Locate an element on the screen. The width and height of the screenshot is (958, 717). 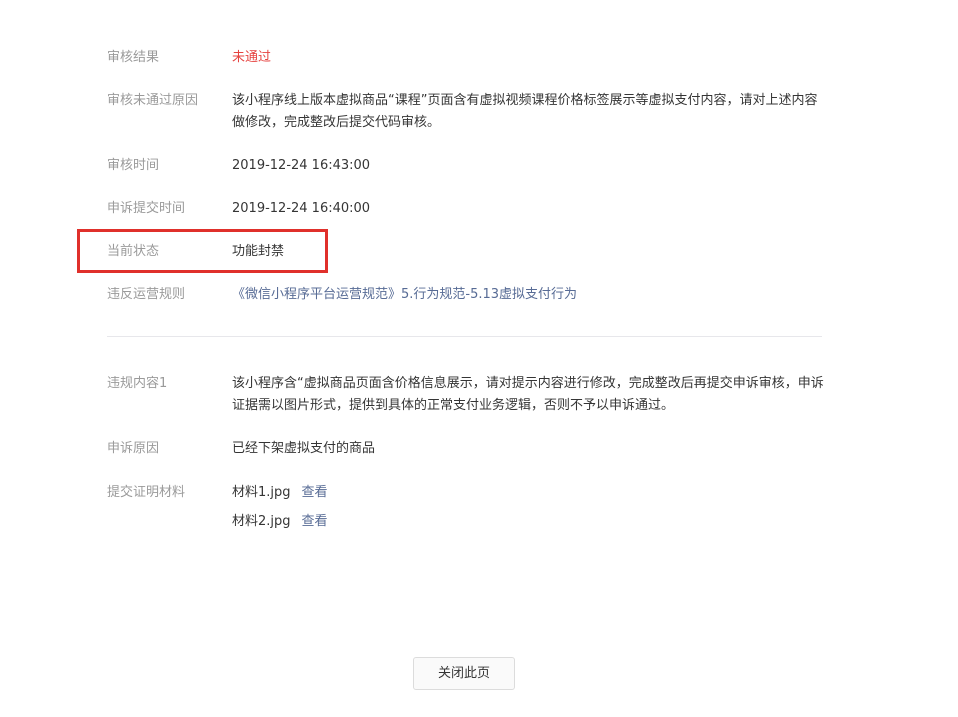
review-result-value: 未通过 is located at coordinates (252, 57).